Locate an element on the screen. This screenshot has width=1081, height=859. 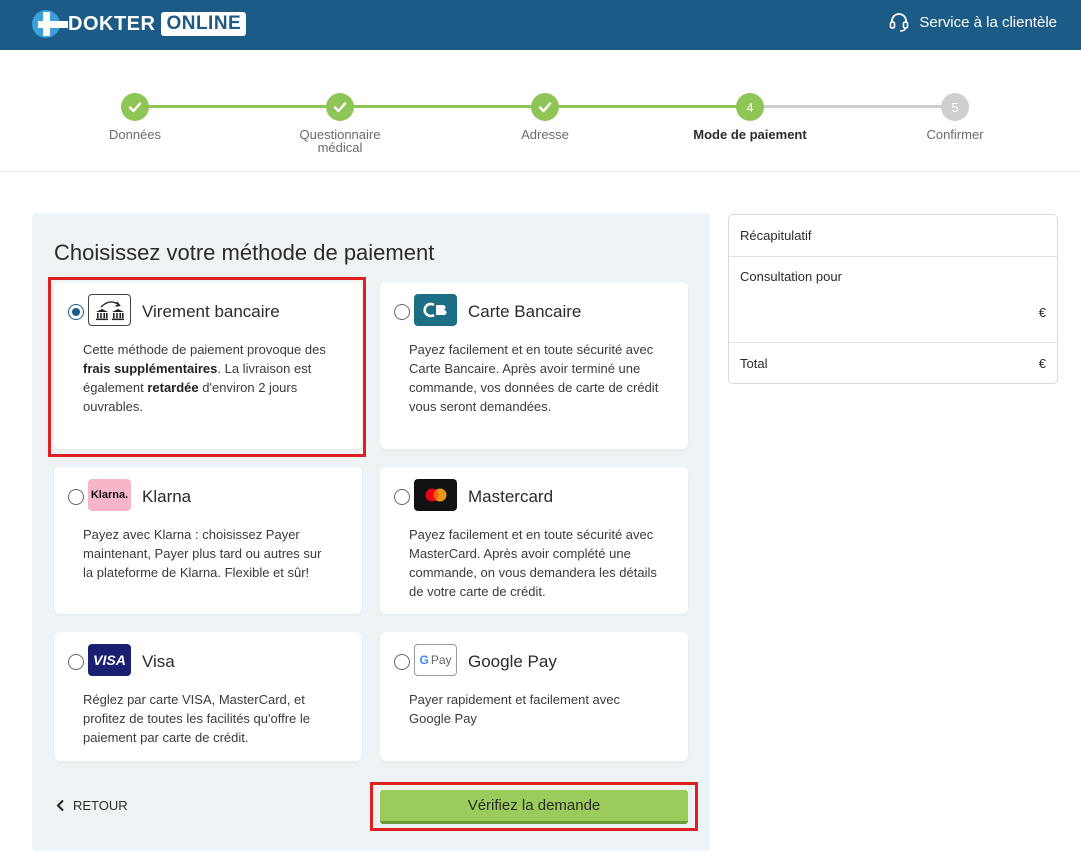
selection-highlight is located at coordinates (207, 367).